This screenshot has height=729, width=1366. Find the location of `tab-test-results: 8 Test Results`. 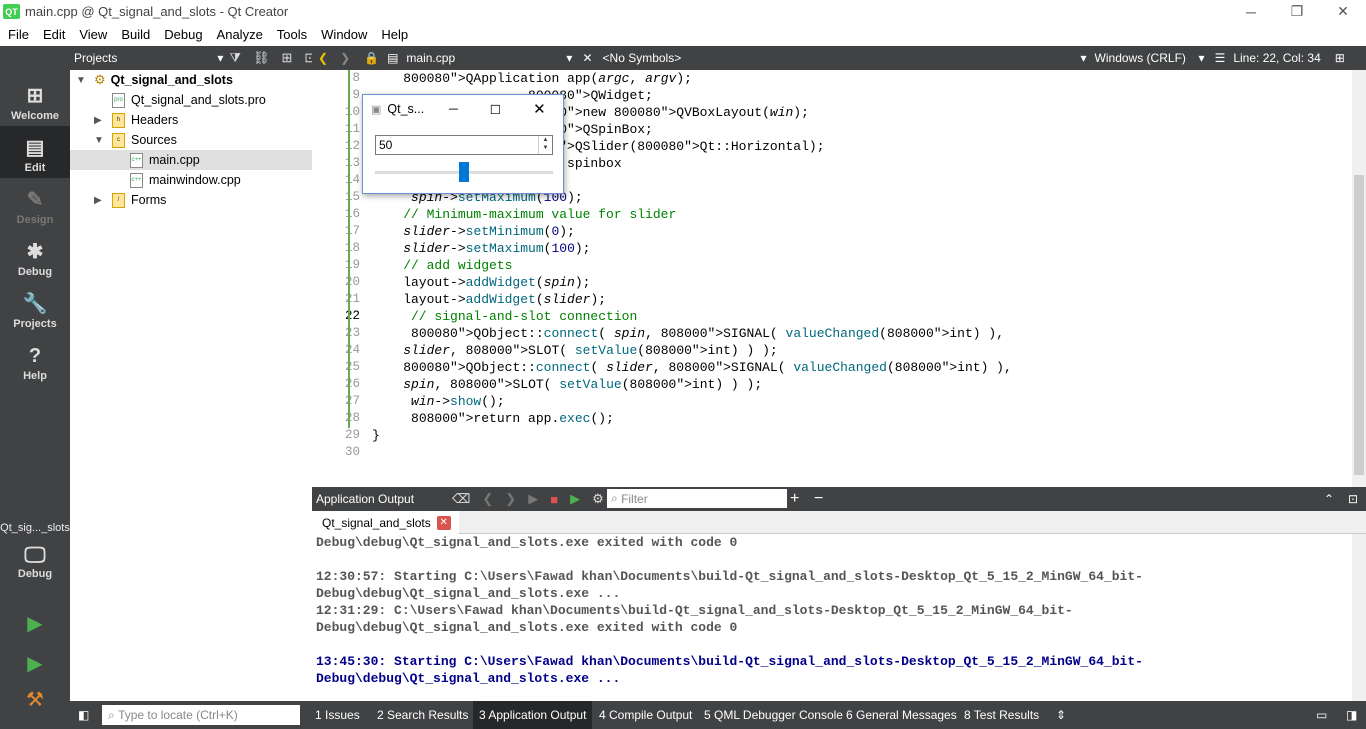

tab-test-results: 8 Test Results is located at coordinates (1001, 715).